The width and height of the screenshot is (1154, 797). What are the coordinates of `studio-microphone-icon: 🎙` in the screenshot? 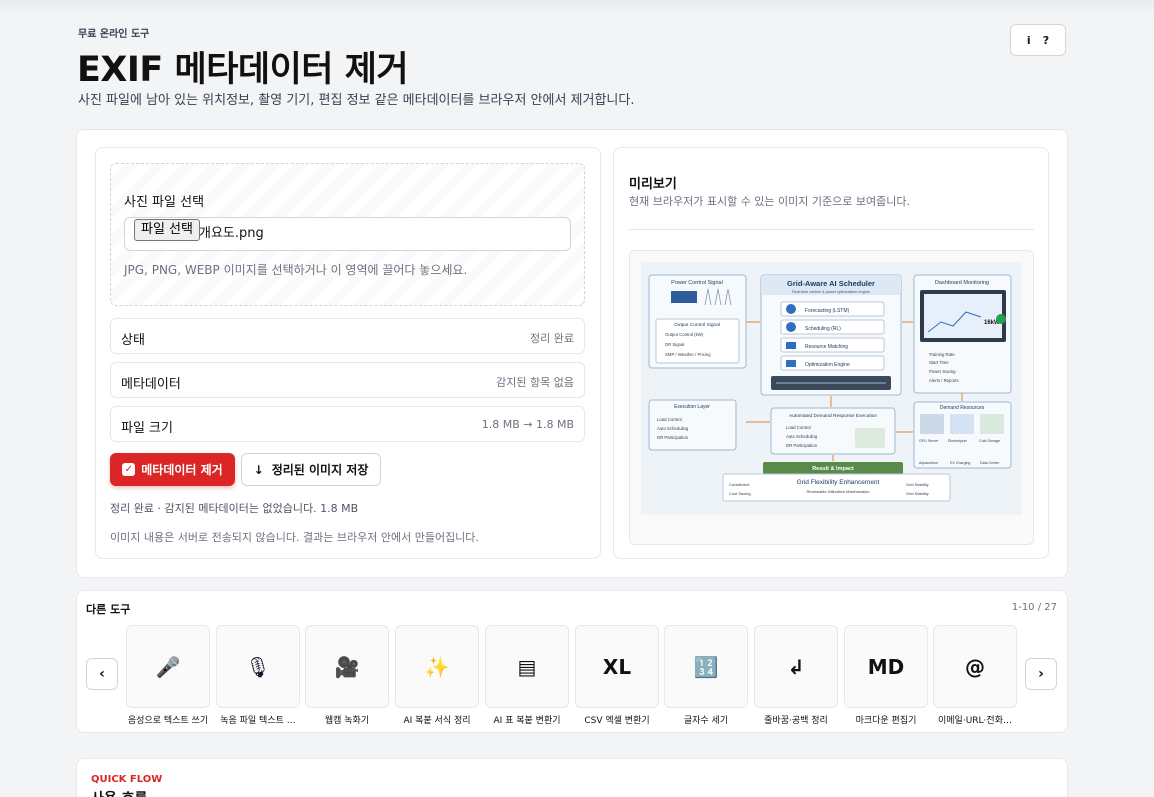 It's located at (258, 666).